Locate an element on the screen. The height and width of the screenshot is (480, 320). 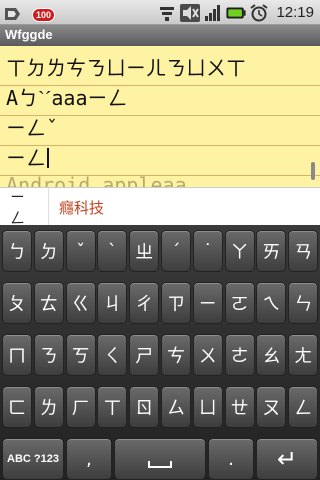
key: ㄨ is located at coordinates (207, 355).